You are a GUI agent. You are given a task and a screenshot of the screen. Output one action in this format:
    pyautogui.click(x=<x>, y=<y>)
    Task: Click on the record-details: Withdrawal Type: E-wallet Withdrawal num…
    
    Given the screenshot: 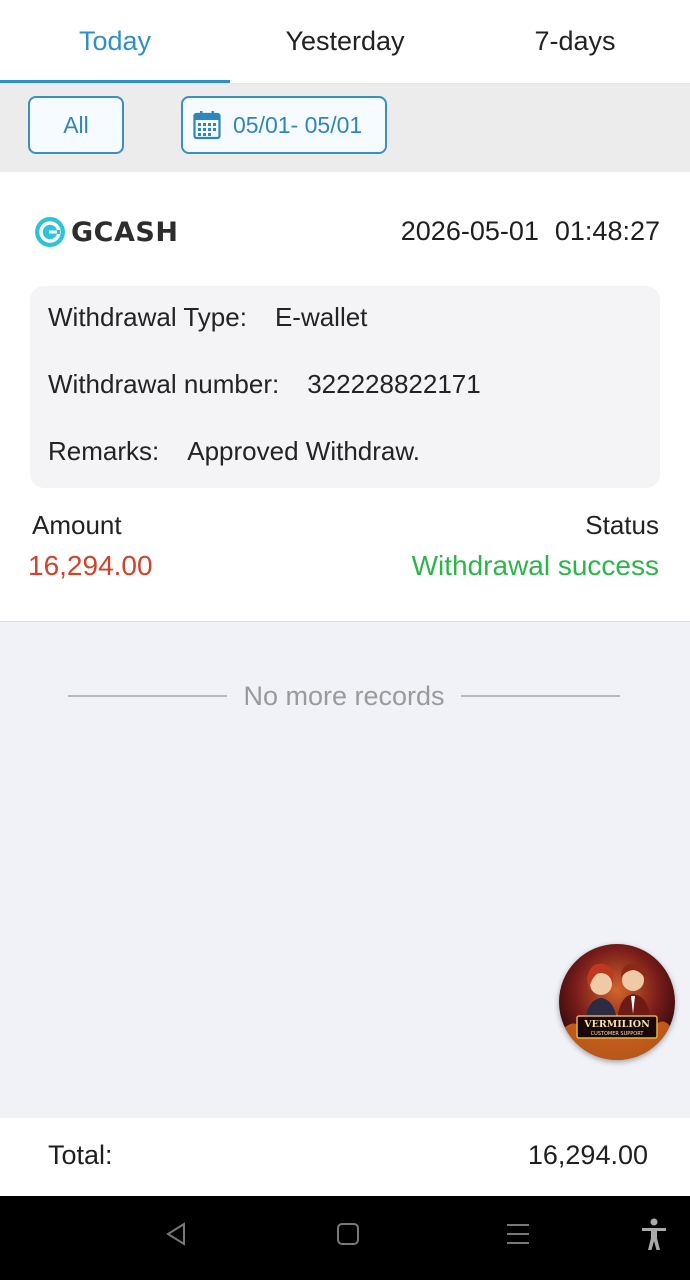 What is the action you would take?
    pyautogui.click(x=345, y=387)
    